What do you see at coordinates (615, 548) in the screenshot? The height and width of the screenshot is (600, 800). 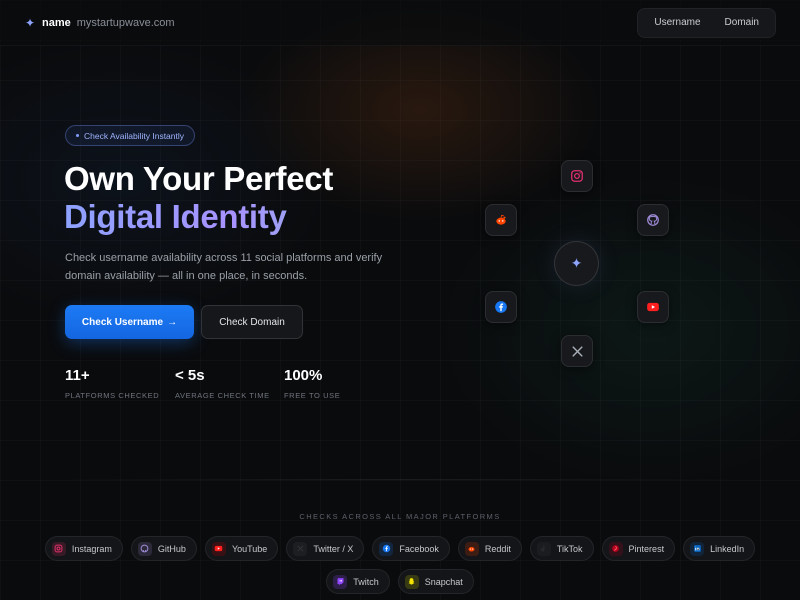 I see `pinterest-icon` at bounding box center [615, 548].